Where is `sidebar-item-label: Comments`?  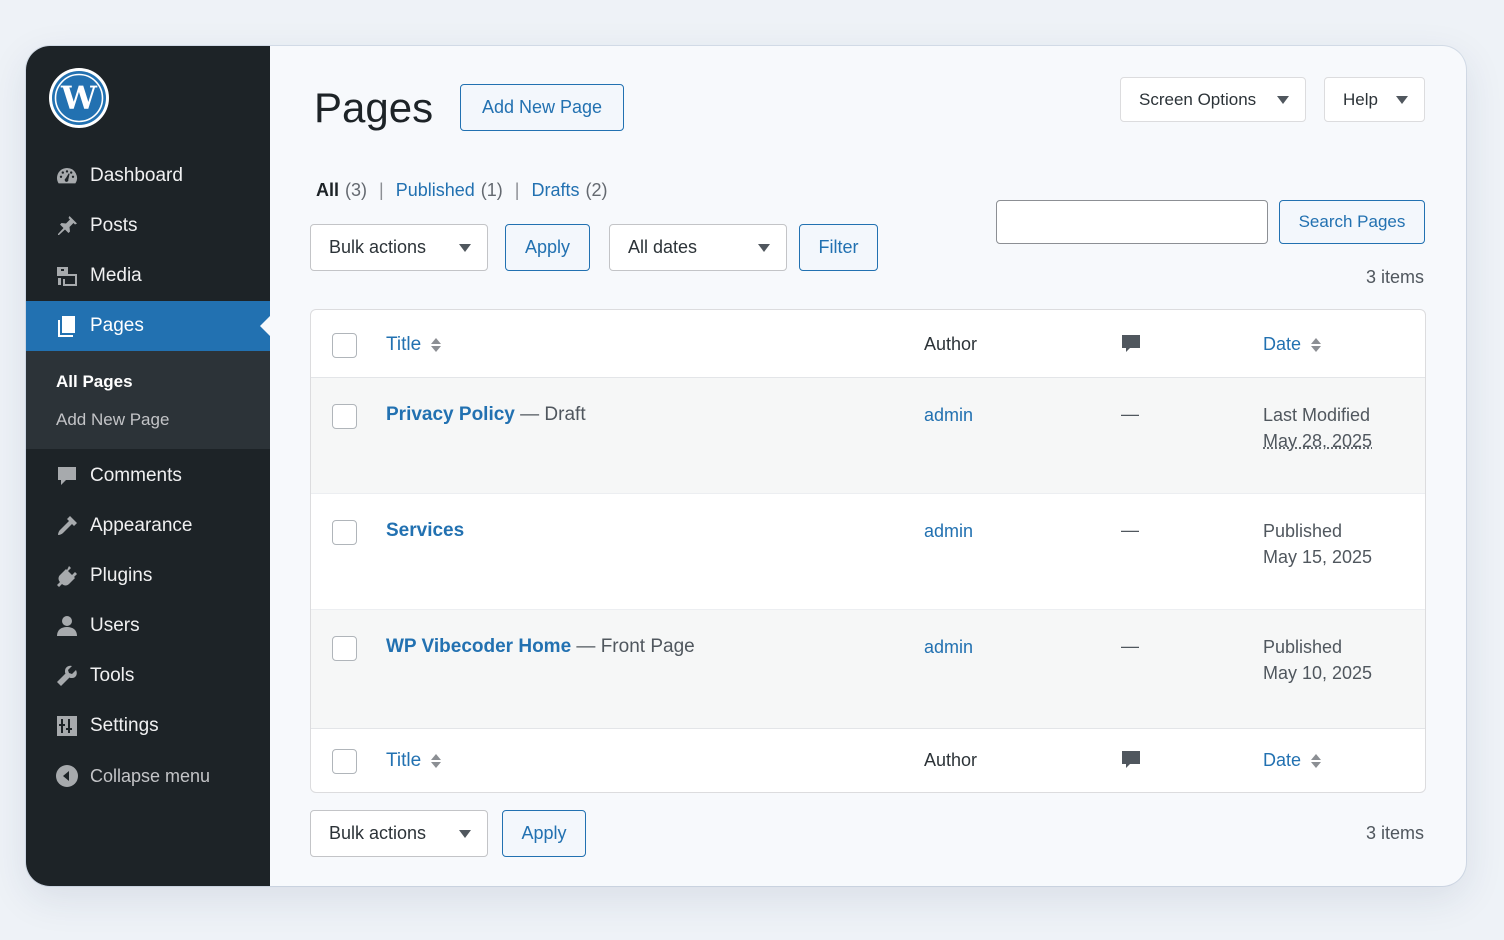 sidebar-item-label: Comments is located at coordinates (136, 475).